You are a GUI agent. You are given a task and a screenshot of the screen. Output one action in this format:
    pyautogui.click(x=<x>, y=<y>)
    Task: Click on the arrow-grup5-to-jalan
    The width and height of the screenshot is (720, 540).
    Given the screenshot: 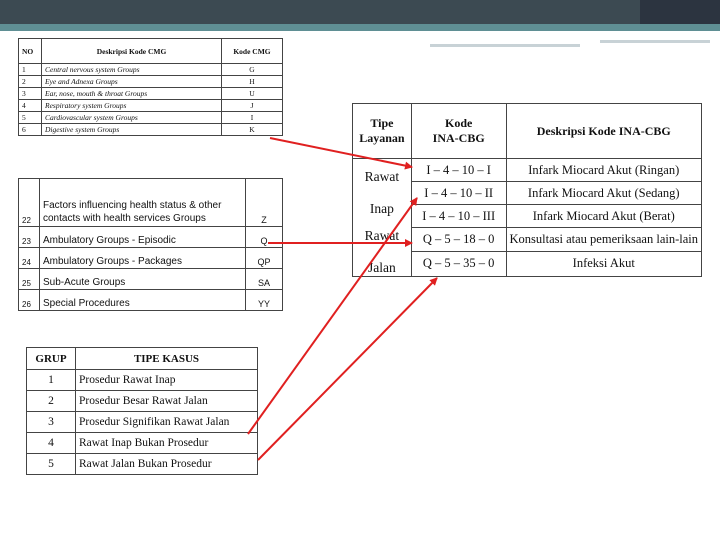 What is the action you would take?
    pyautogui.click(x=347, y=369)
    